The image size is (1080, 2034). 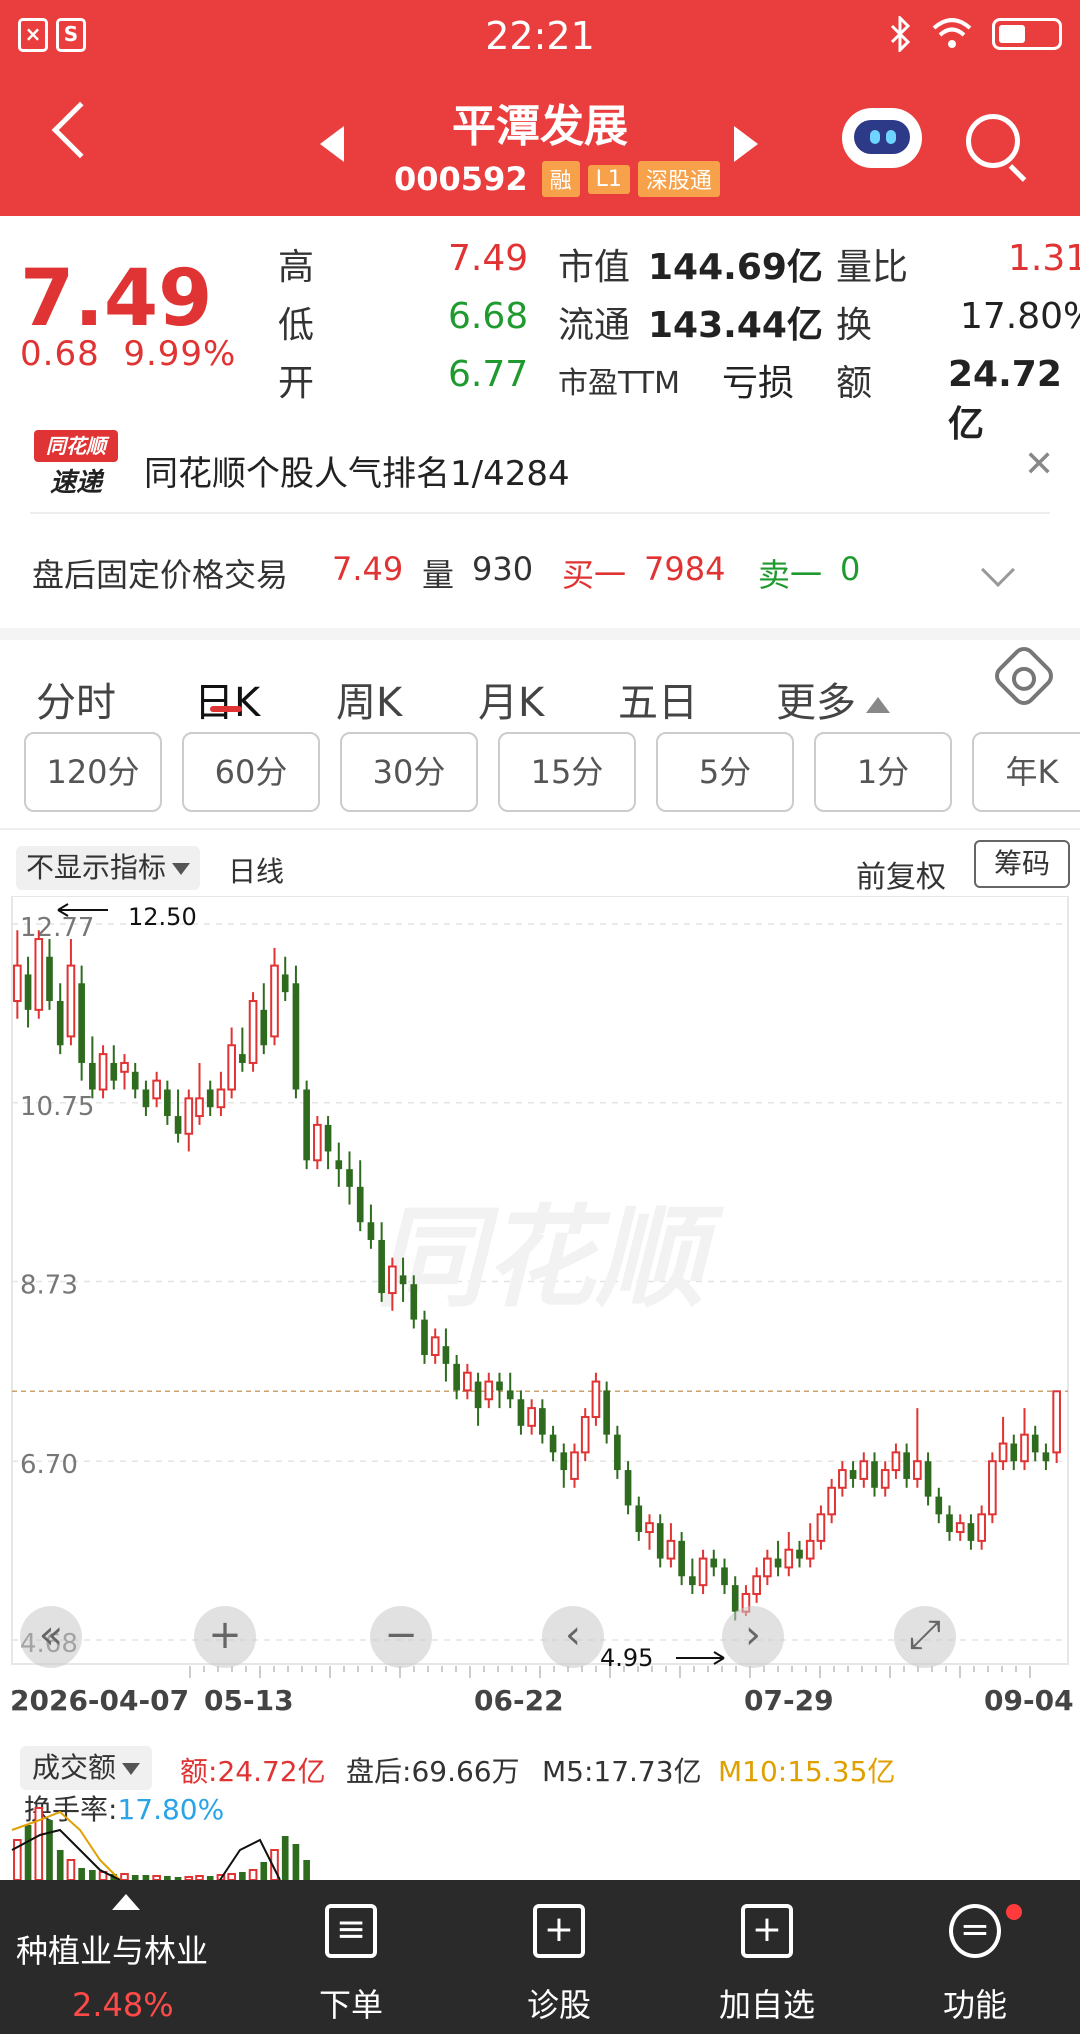 I want to click on period-15m: 15分, so click(x=567, y=772).